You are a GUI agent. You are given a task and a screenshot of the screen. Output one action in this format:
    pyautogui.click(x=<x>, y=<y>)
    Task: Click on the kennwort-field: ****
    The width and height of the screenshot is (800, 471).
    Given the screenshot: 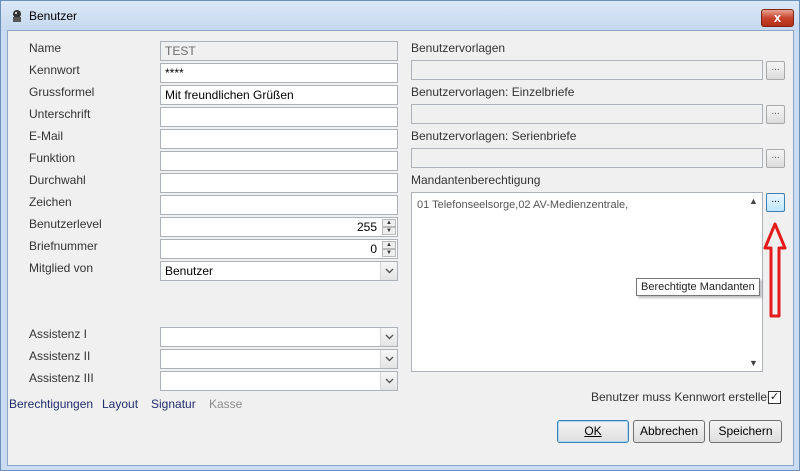 What is the action you would take?
    pyautogui.click(x=279, y=73)
    